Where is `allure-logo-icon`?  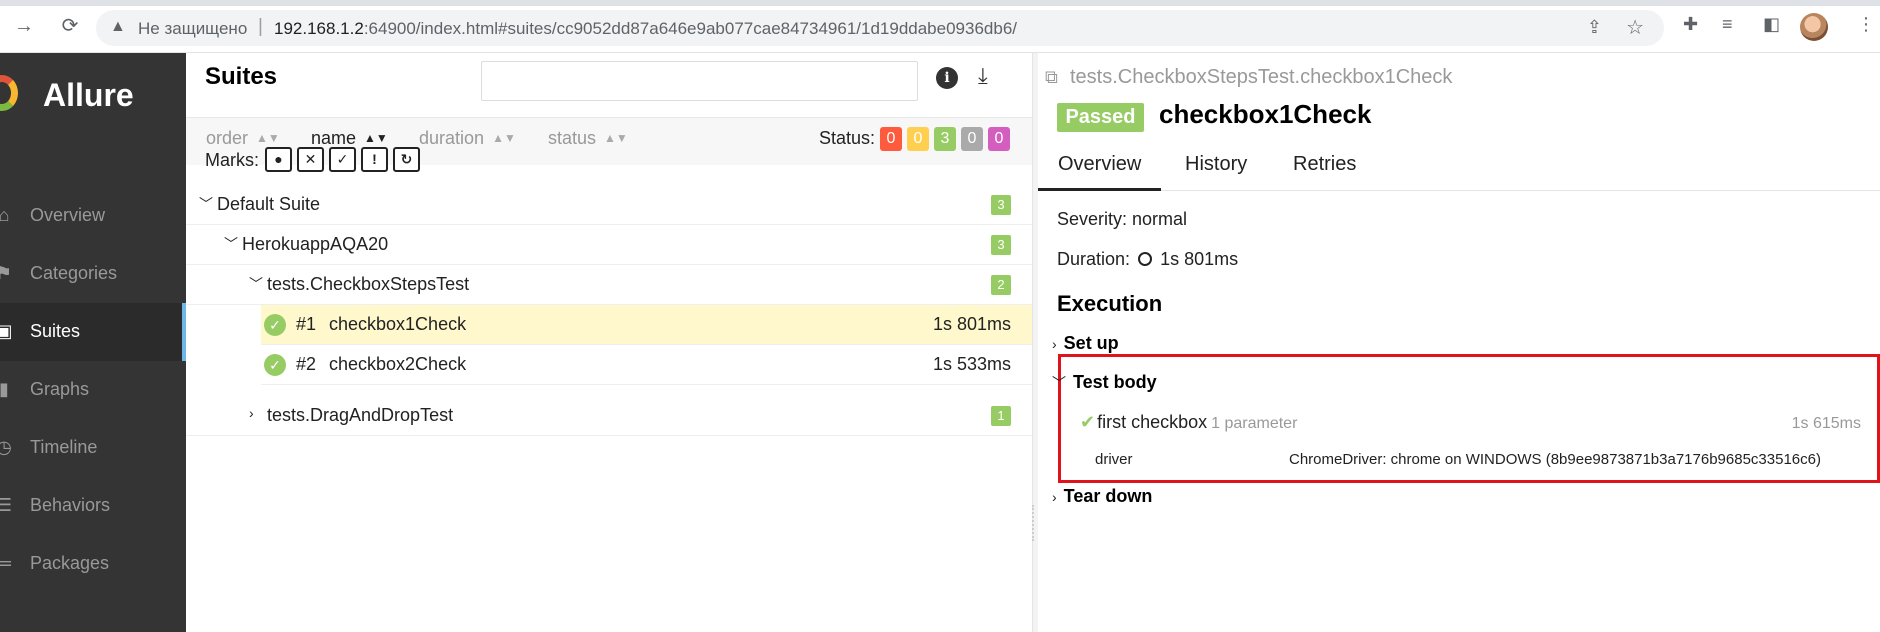 allure-logo-icon is located at coordinates (9, 93).